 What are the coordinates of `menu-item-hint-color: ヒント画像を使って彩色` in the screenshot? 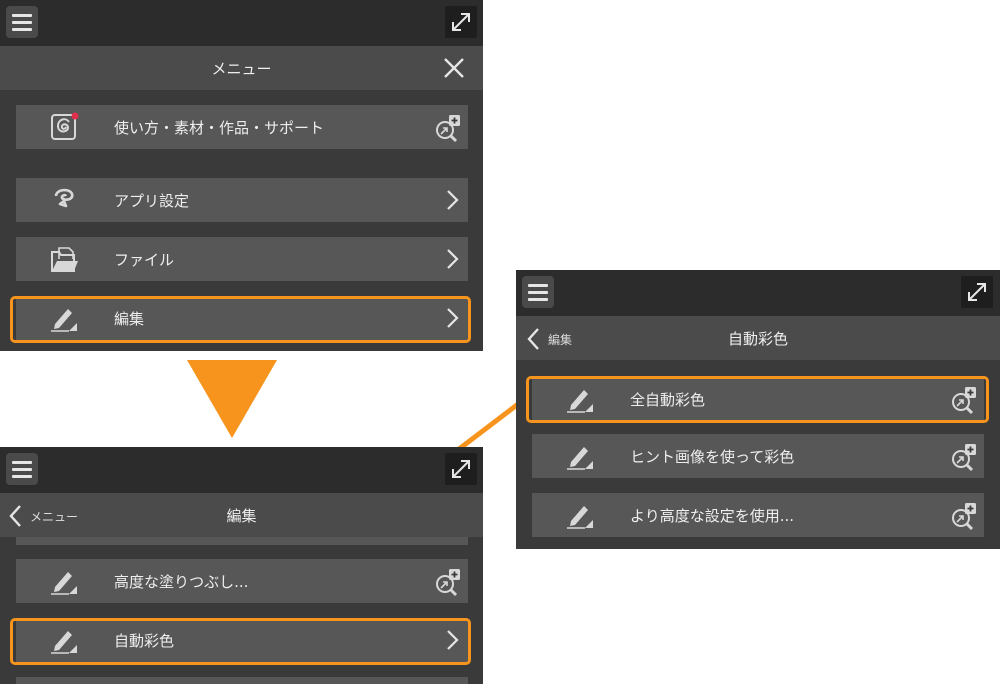 It's located at (758, 456).